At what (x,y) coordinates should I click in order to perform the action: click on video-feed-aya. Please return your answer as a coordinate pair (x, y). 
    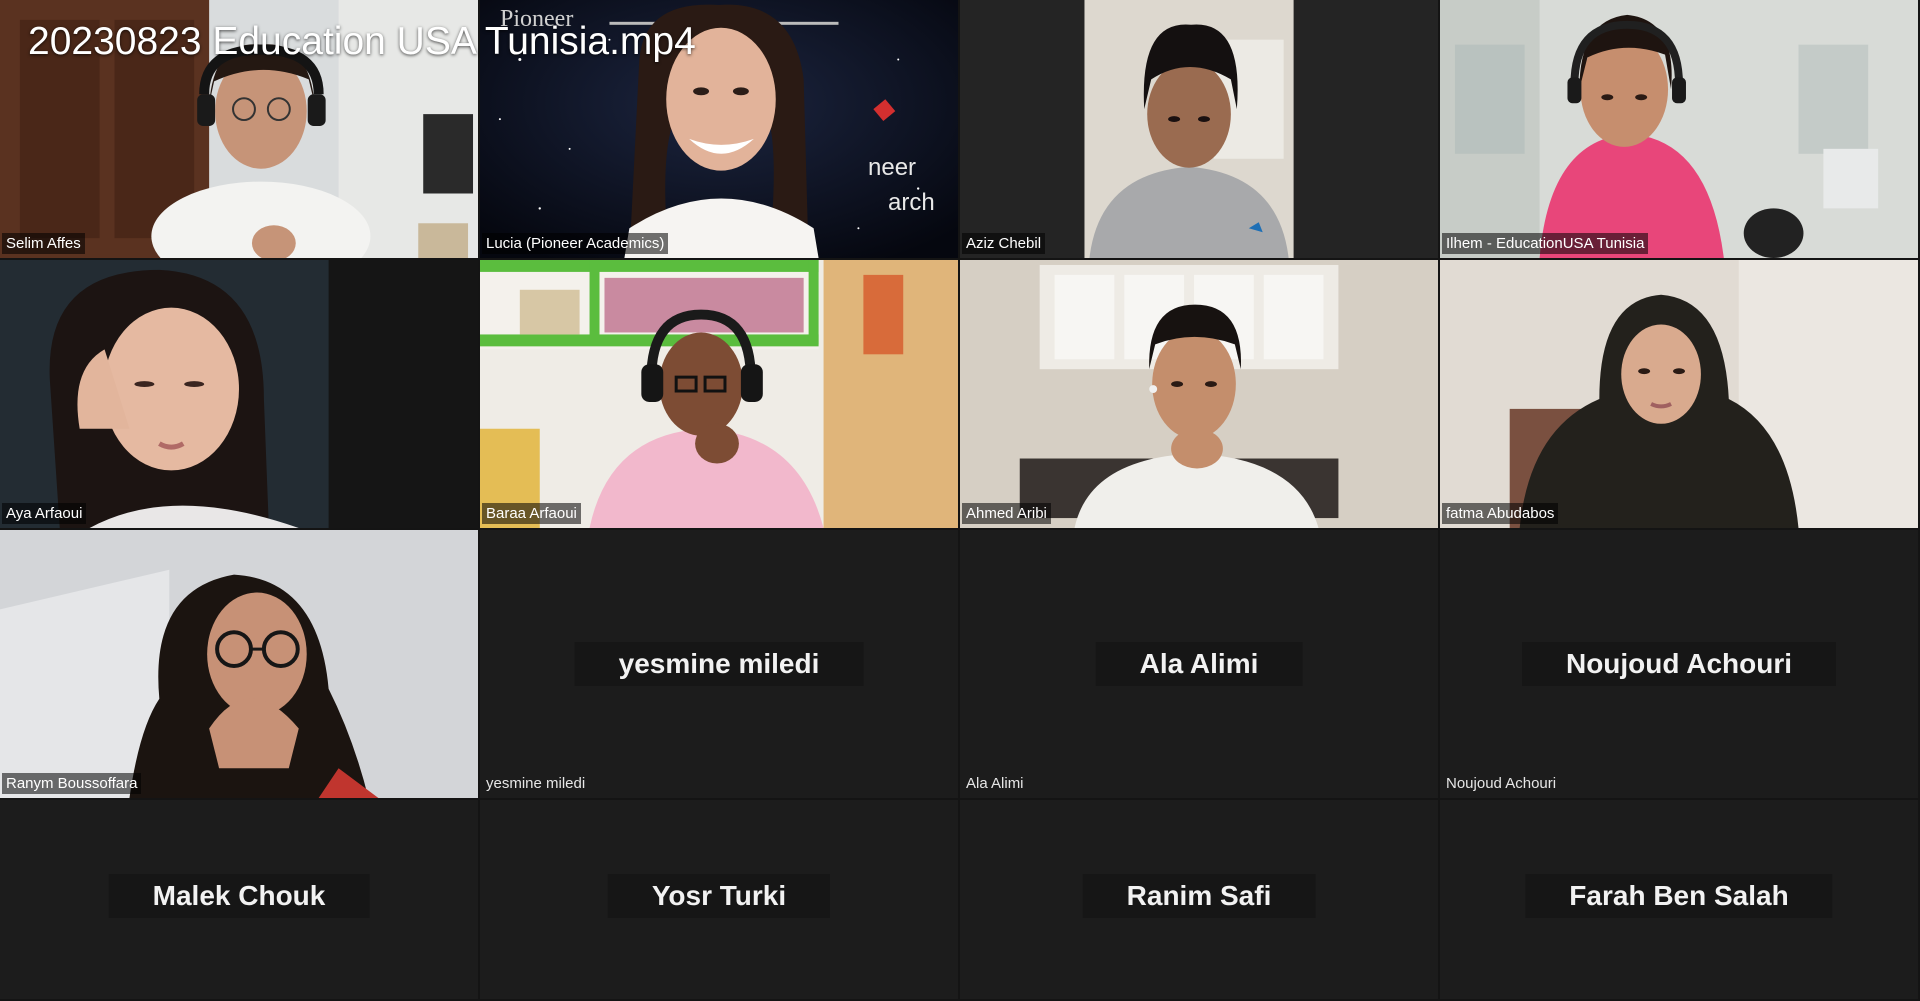
    Looking at the image, I should click on (239, 394).